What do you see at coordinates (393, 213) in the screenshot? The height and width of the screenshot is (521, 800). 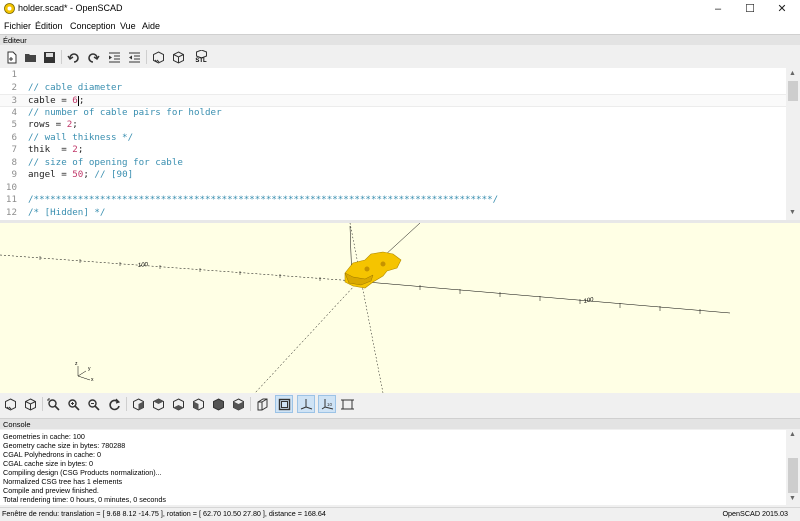 I see `code-line: 12 /* [Hidden] */` at bounding box center [393, 213].